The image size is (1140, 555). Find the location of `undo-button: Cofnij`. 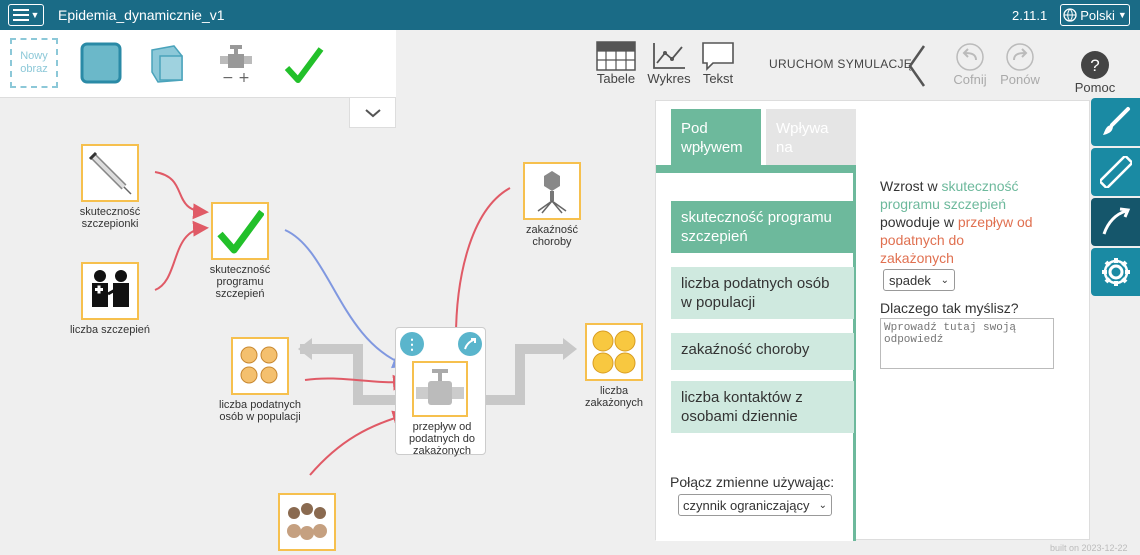

undo-button: Cofnij is located at coordinates (970, 64).